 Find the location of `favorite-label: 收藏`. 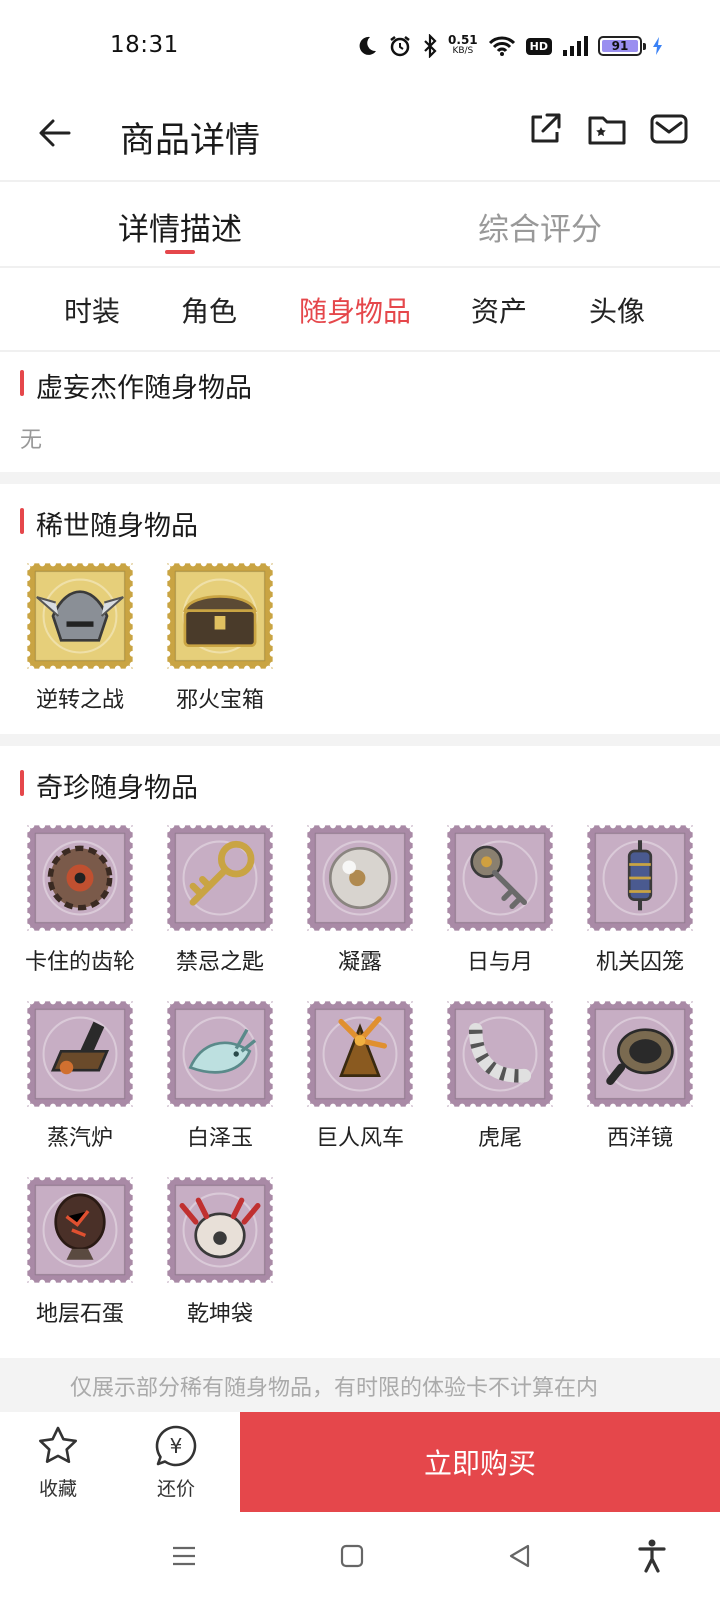

favorite-label: 收藏 is located at coordinates (57, 1489).